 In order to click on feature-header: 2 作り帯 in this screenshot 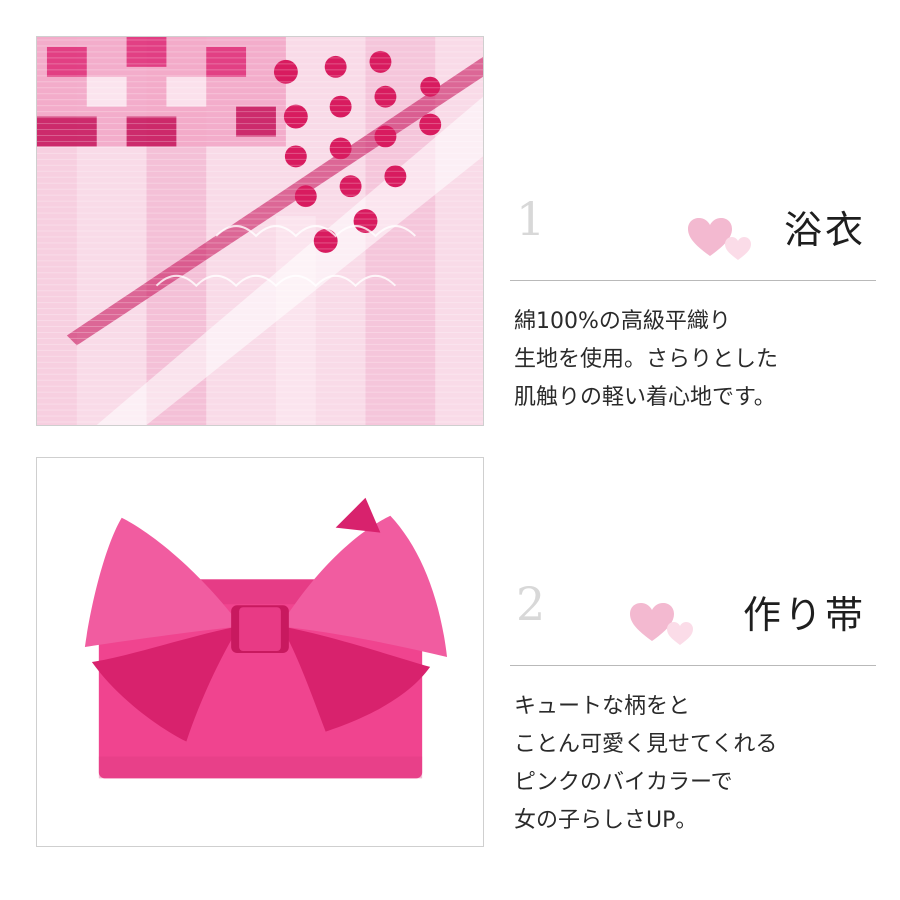, I will do `click(693, 620)`.